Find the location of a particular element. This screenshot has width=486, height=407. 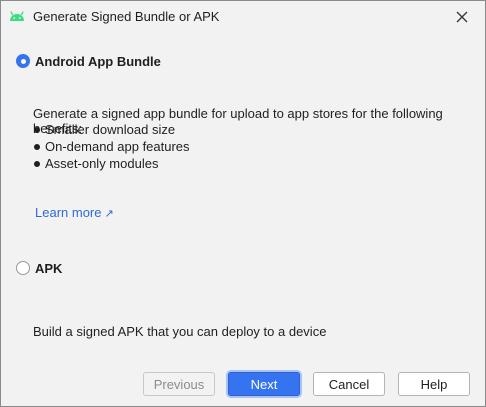

apk-radio is located at coordinates (23, 268).